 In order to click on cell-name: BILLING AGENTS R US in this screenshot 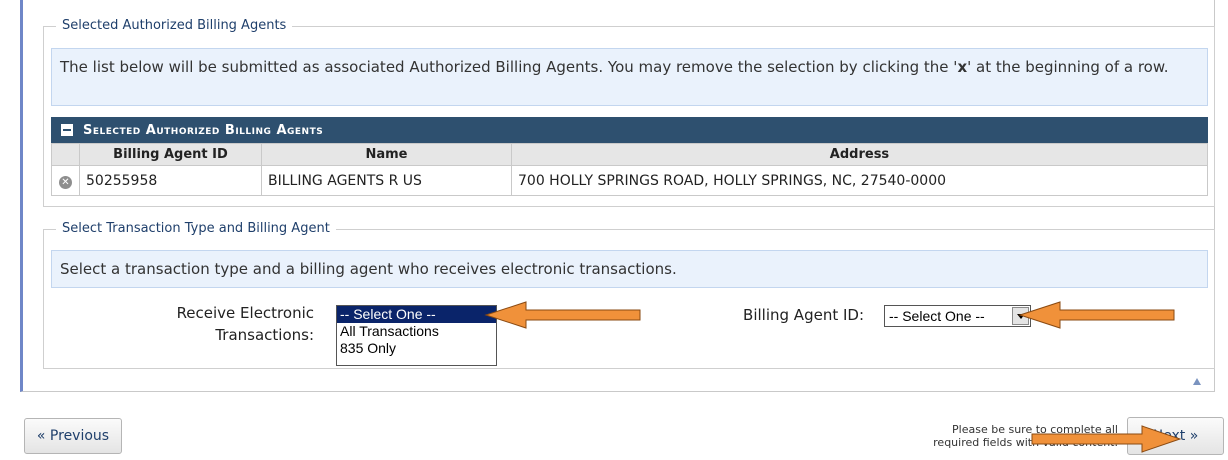, I will do `click(386, 180)`.